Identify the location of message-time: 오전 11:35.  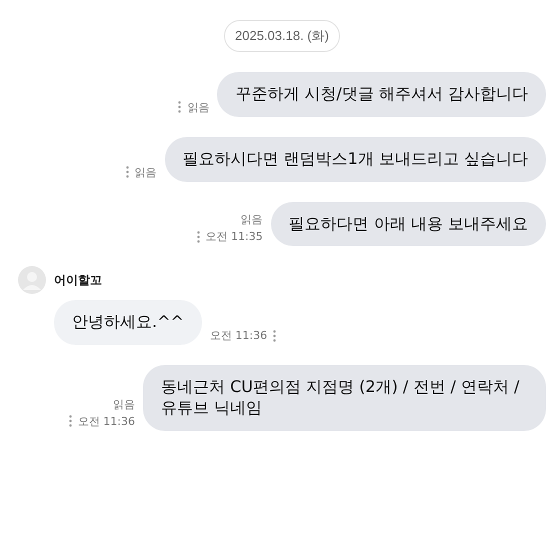
(234, 236).